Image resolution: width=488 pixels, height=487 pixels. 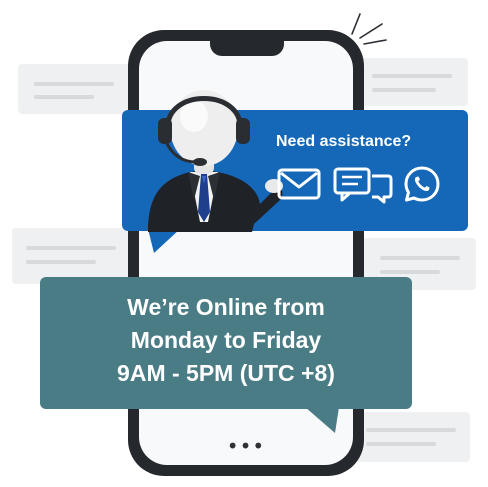 What do you see at coordinates (363, 185) in the screenshot?
I see `chat-bubbles-icon` at bounding box center [363, 185].